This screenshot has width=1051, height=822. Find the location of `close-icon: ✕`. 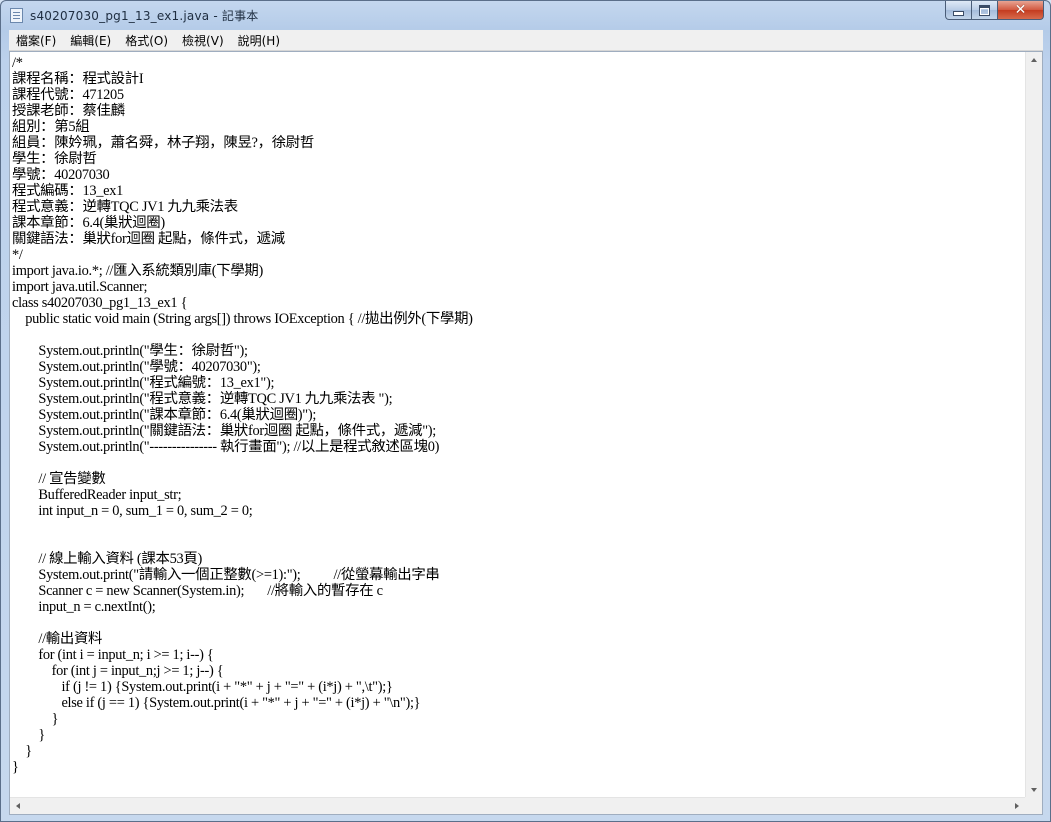

close-icon: ✕ is located at coordinates (1020, 10).